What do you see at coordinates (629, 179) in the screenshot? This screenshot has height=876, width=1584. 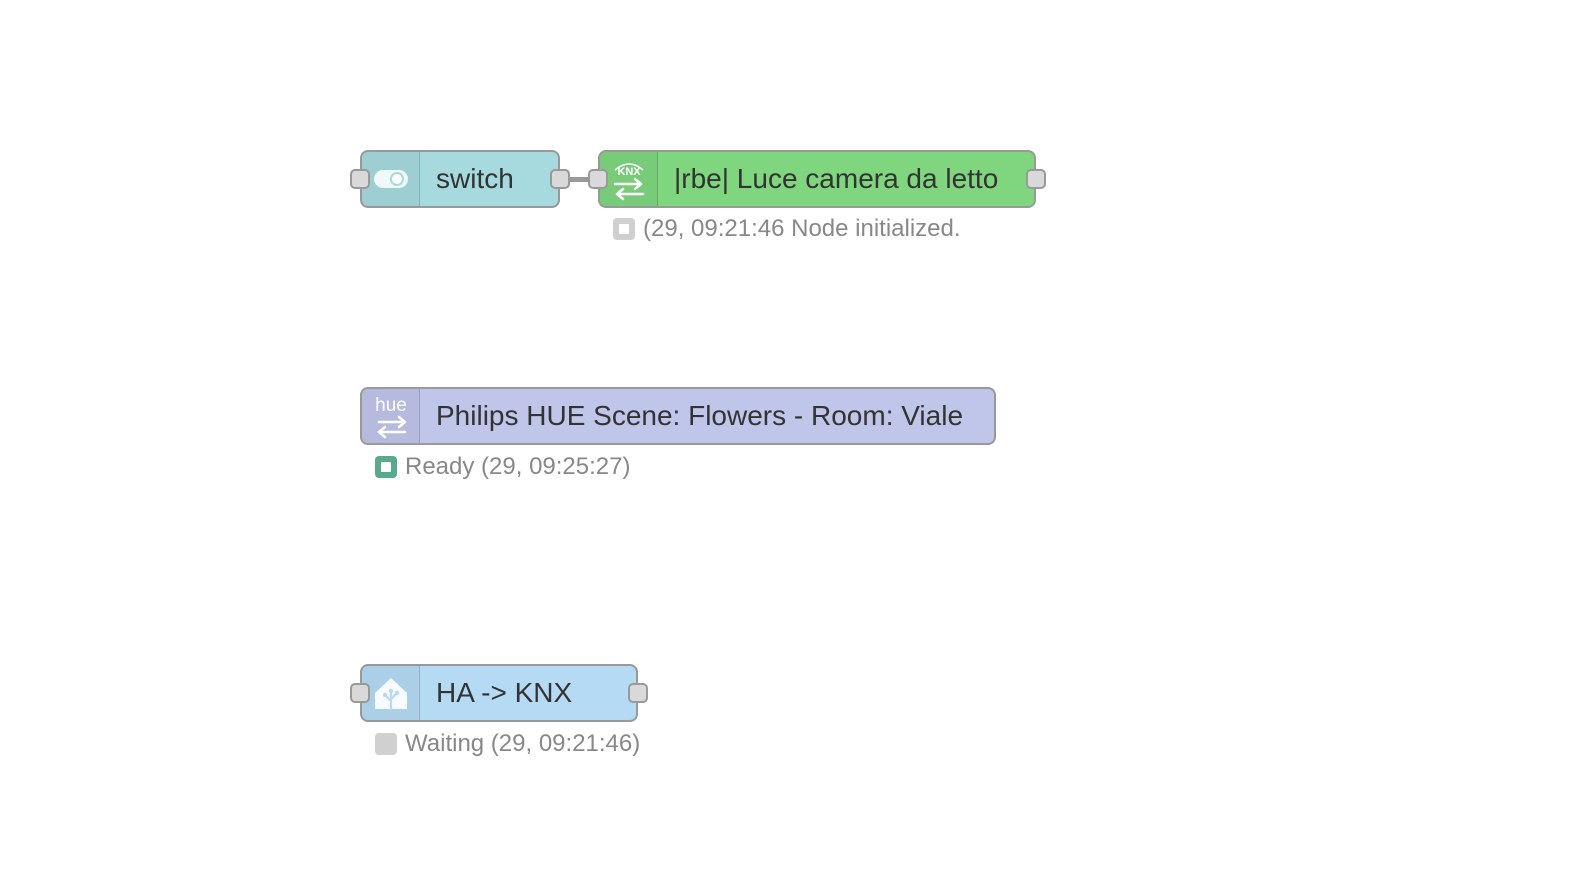 I see `knx-exchange-icon: KNX` at bounding box center [629, 179].